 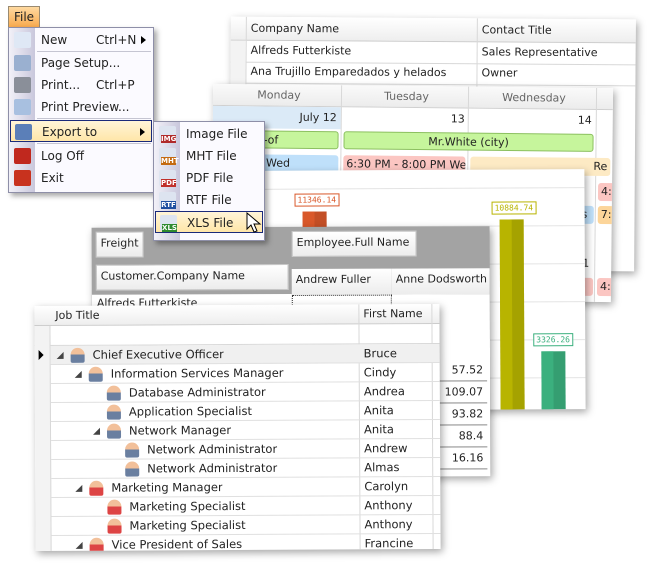 I want to click on pdf-file-icon: PDF, so click(x=168, y=178).